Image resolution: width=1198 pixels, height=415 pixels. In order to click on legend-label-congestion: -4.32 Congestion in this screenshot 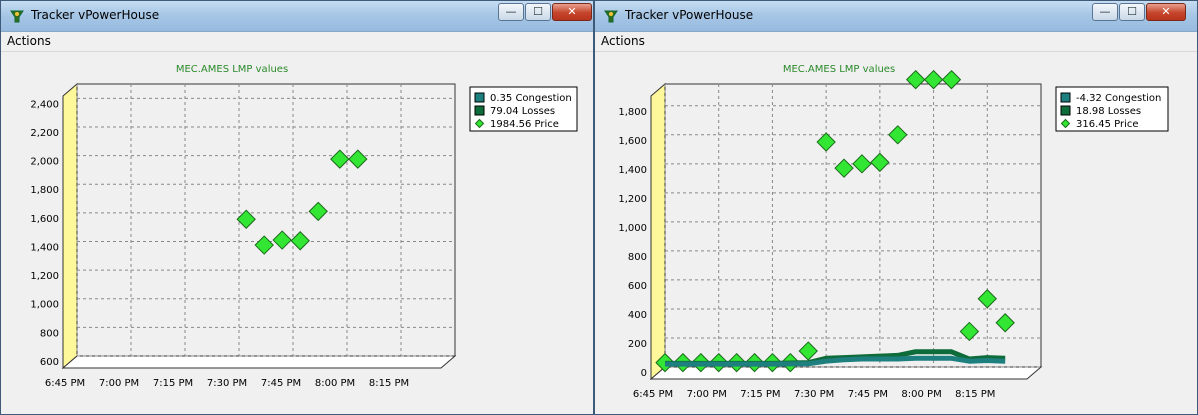, I will do `click(1118, 98)`.